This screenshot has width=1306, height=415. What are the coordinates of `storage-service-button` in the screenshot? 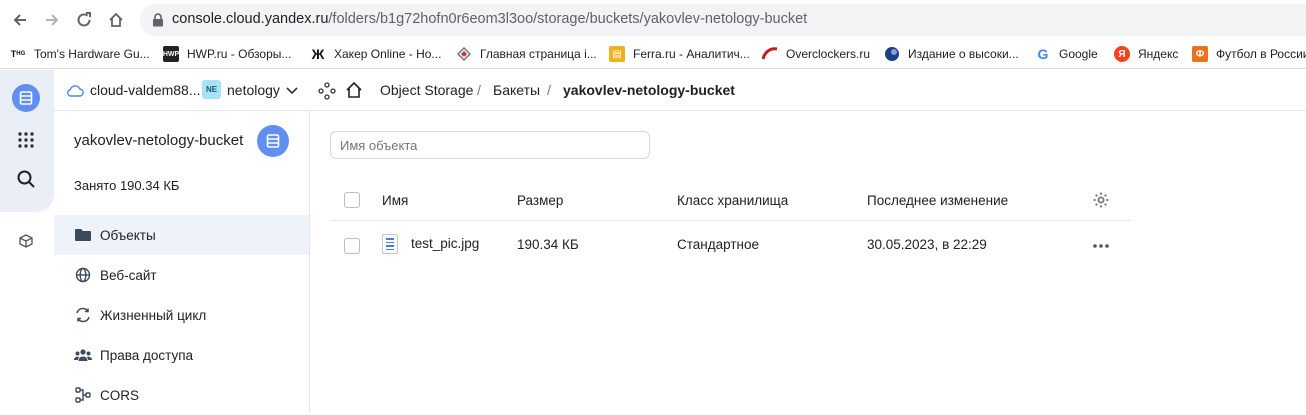 It's located at (26, 98).